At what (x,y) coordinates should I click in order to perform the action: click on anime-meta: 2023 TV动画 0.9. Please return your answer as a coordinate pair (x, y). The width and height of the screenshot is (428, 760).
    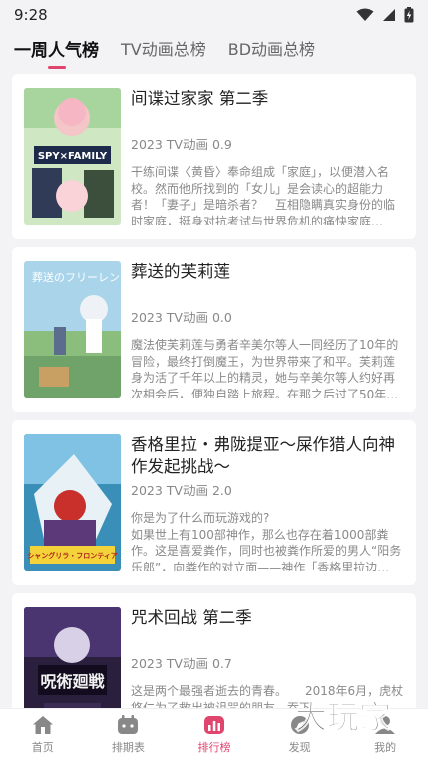
    Looking at the image, I should click on (181, 145).